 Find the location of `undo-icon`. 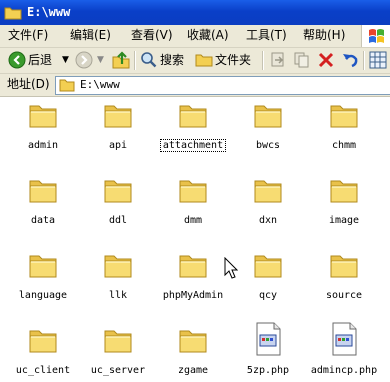

undo-icon is located at coordinates (350, 61).